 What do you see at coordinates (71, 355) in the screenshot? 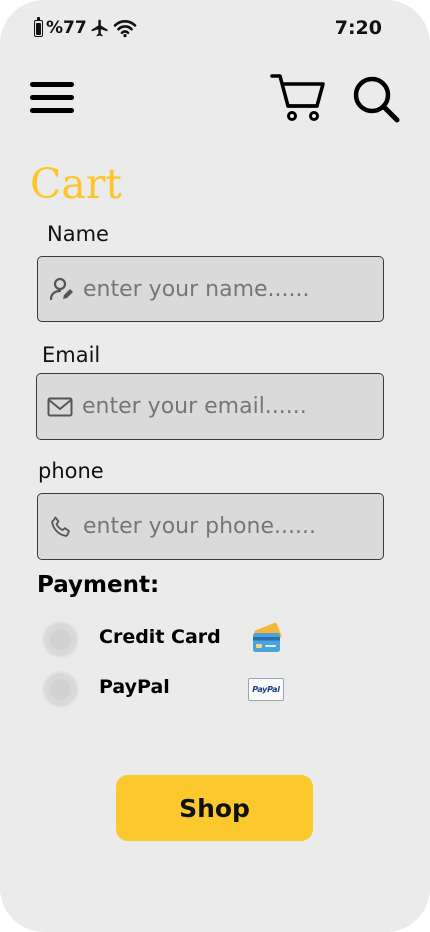
I see `email-label: Email` at bounding box center [71, 355].